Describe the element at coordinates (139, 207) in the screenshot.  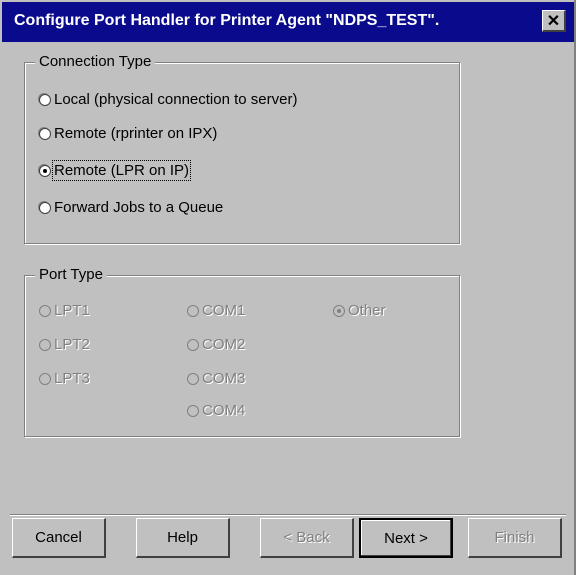
I see `radio-forward-queue-label: Forward Jobs to a Queue` at that location.